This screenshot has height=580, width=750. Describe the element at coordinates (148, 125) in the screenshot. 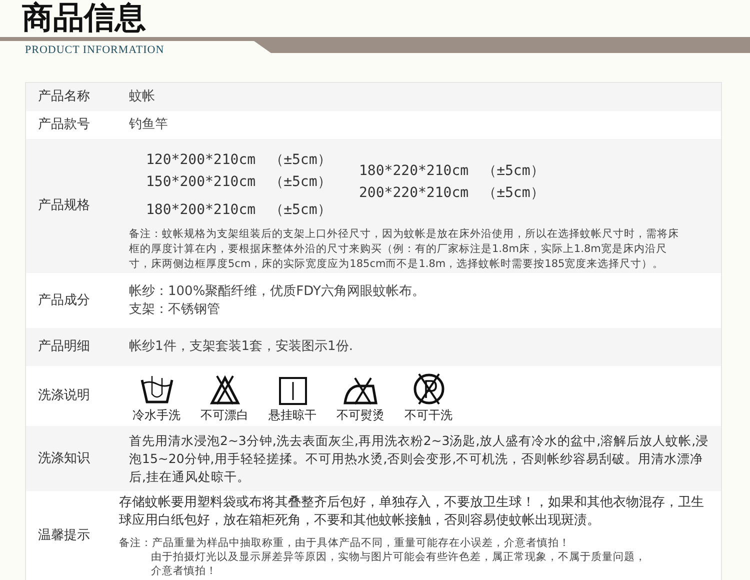

I see `value-text: 钓鱼竿` at that location.